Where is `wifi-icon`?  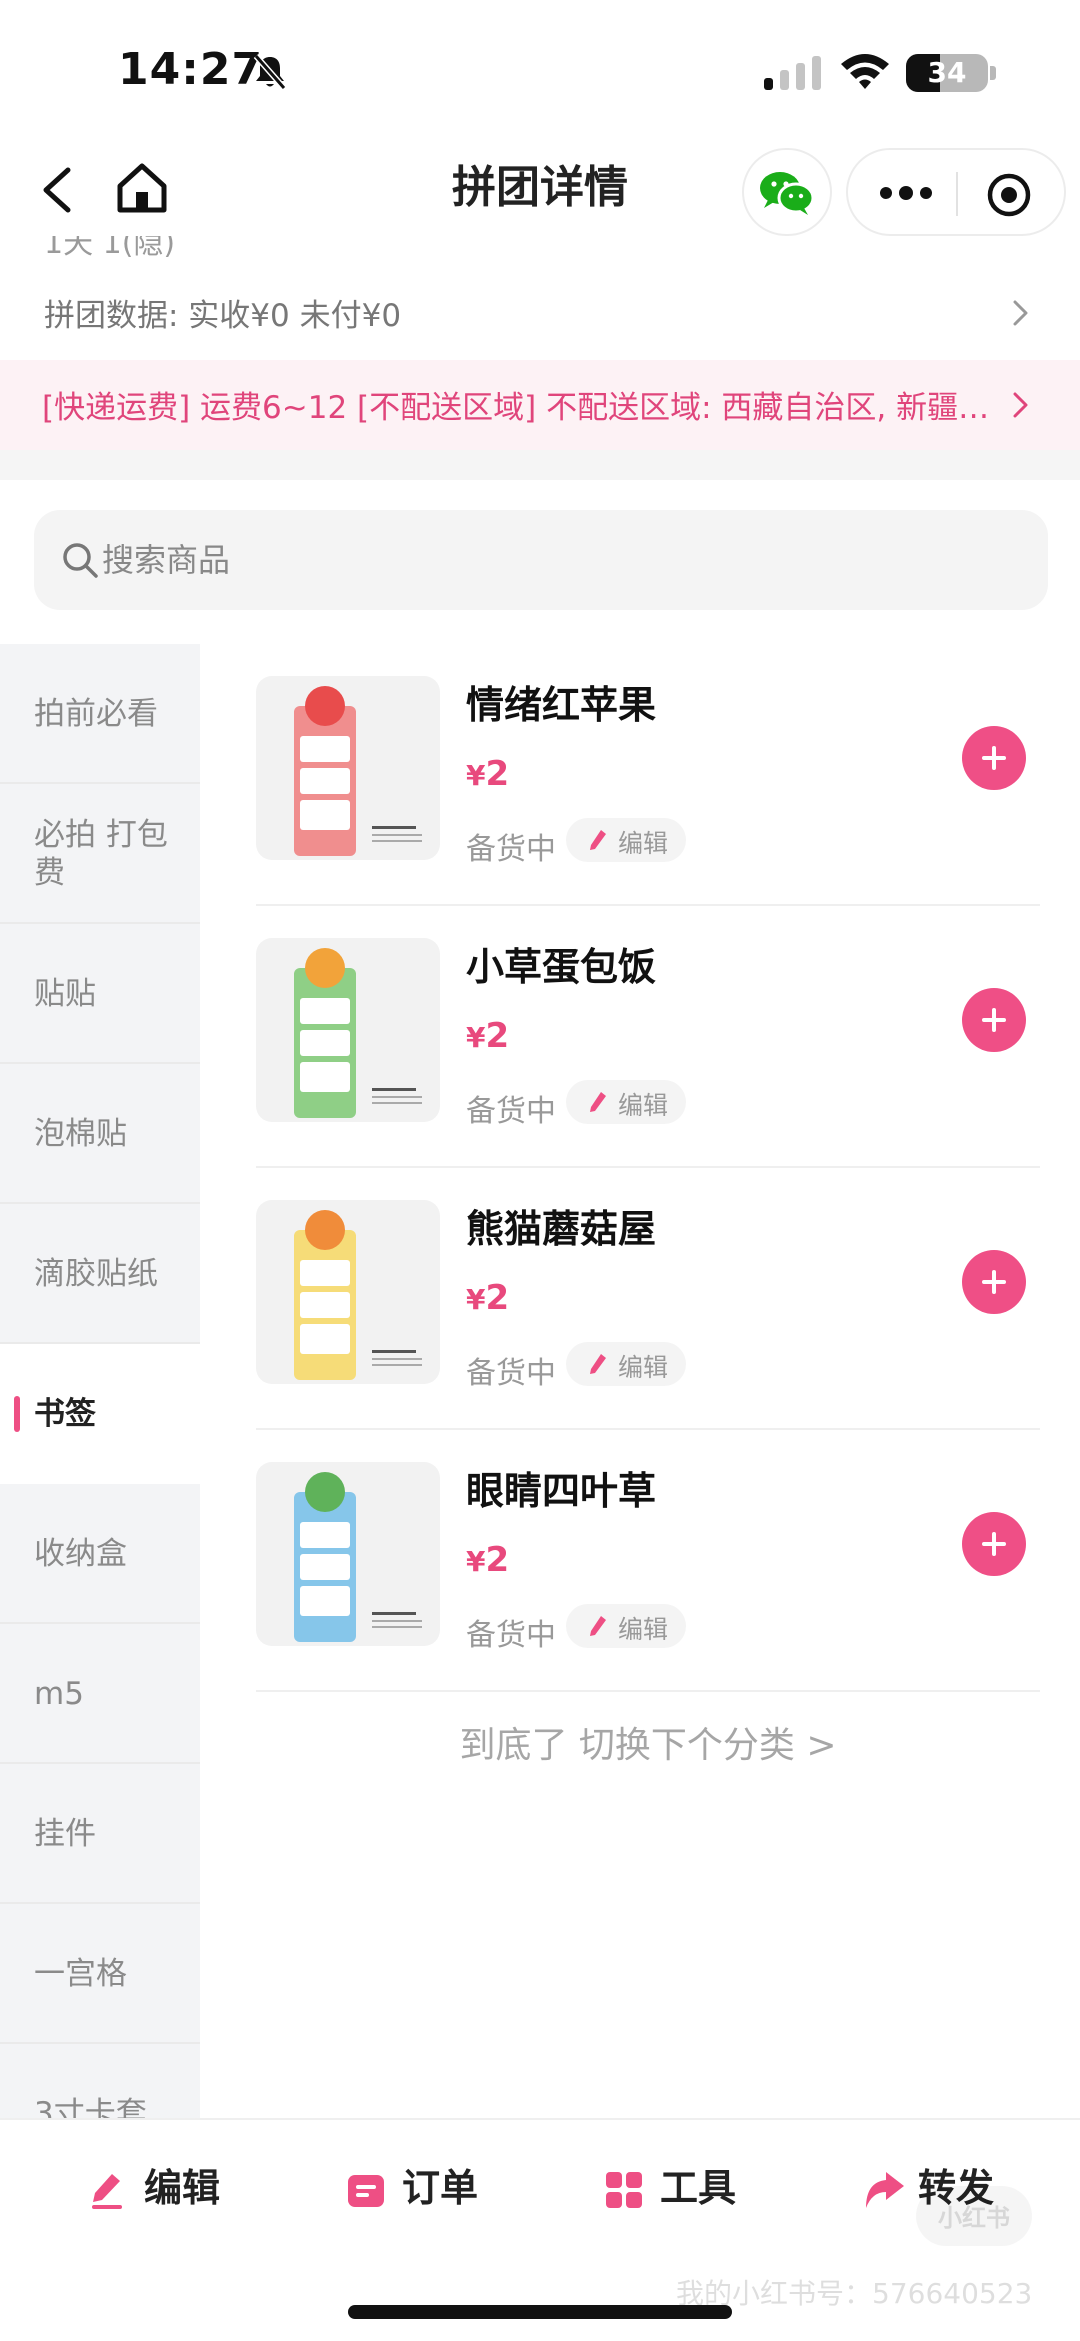
wifi-icon is located at coordinates (865, 71).